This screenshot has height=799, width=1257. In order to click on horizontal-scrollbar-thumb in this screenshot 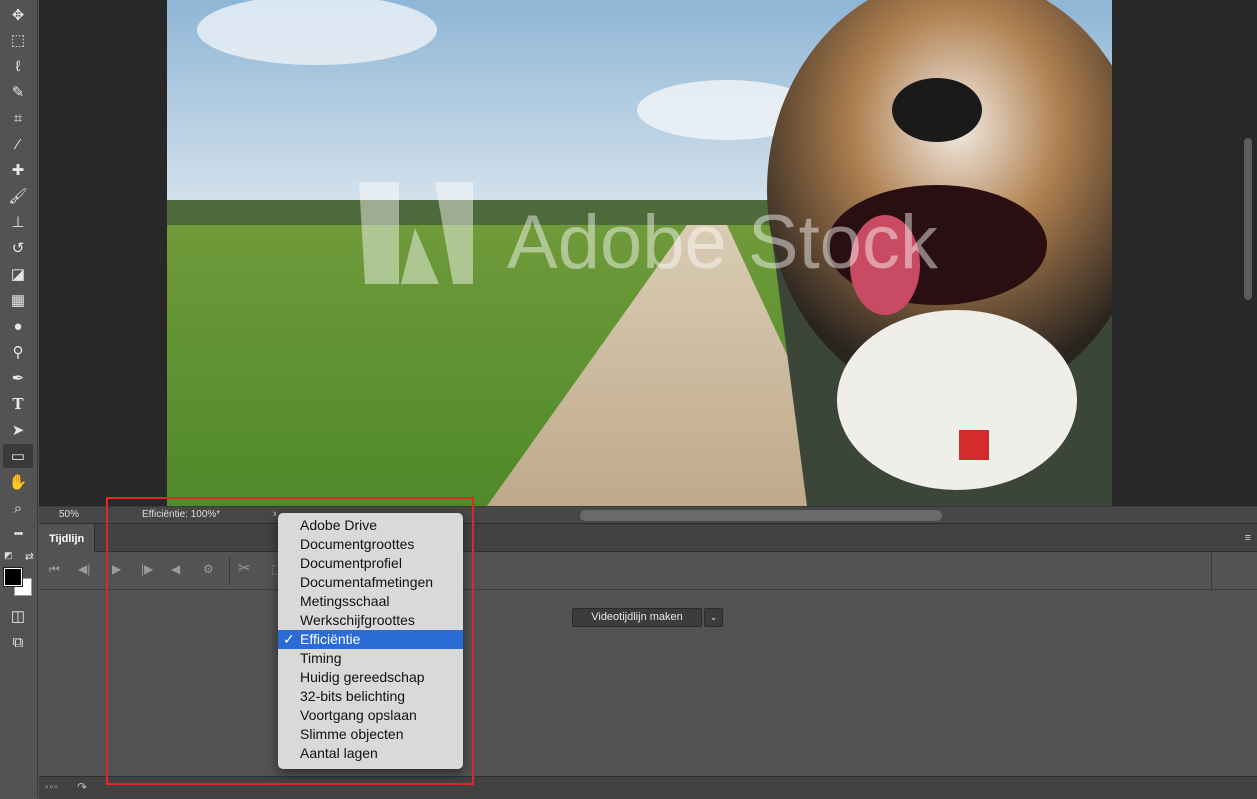, I will do `click(761, 515)`.